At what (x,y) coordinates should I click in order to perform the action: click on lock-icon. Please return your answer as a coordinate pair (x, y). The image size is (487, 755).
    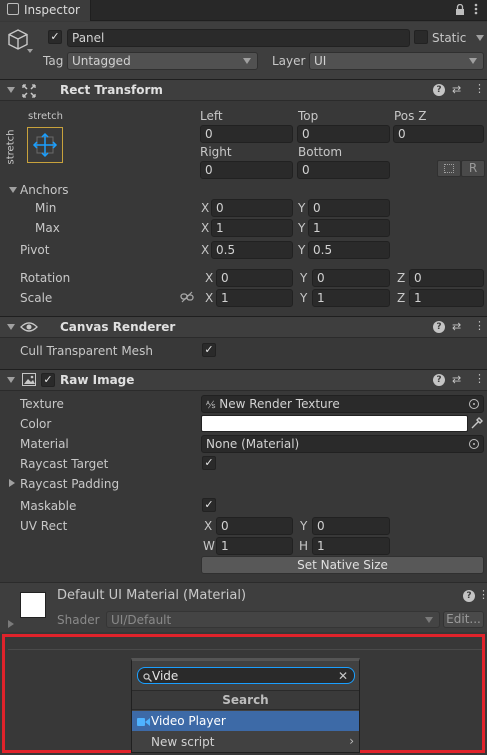
    Looking at the image, I should click on (460, 9).